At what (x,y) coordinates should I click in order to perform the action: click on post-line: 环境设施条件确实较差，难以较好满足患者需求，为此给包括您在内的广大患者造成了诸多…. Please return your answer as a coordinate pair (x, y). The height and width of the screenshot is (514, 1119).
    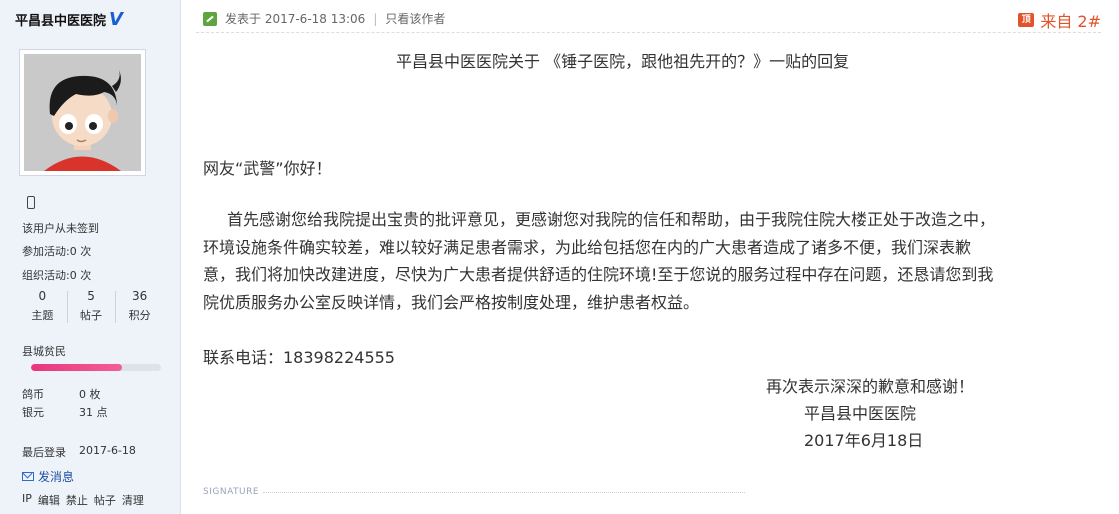
    Looking at the image, I should click on (587, 247).